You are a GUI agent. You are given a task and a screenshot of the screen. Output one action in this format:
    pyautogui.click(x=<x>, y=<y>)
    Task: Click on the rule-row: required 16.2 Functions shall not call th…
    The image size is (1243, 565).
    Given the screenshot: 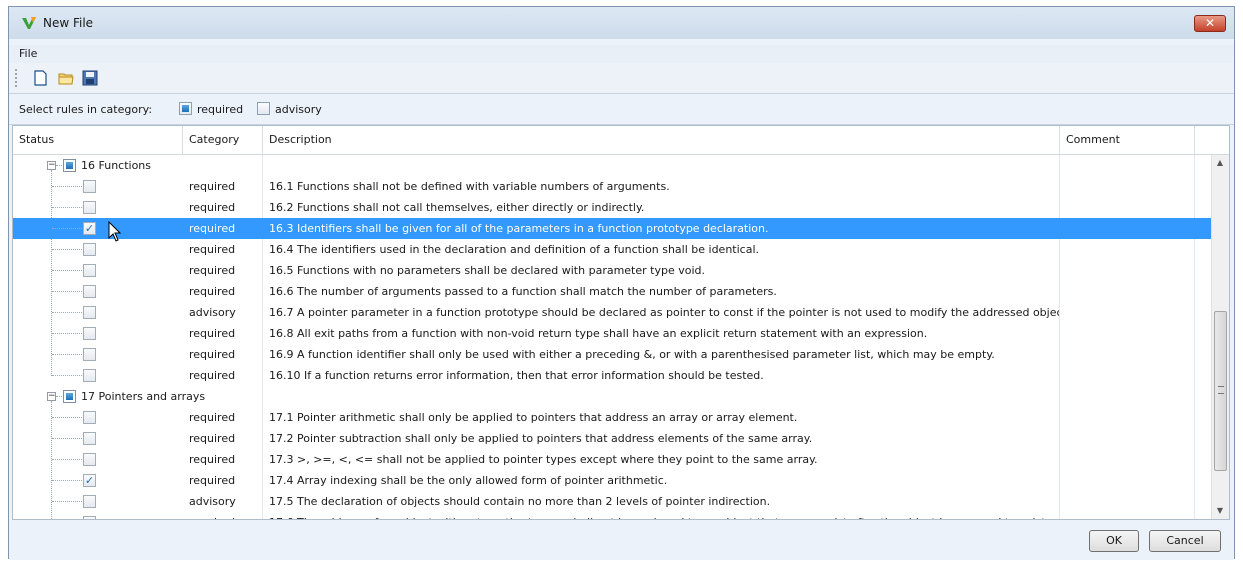 What is the action you would take?
    pyautogui.click(x=612, y=207)
    